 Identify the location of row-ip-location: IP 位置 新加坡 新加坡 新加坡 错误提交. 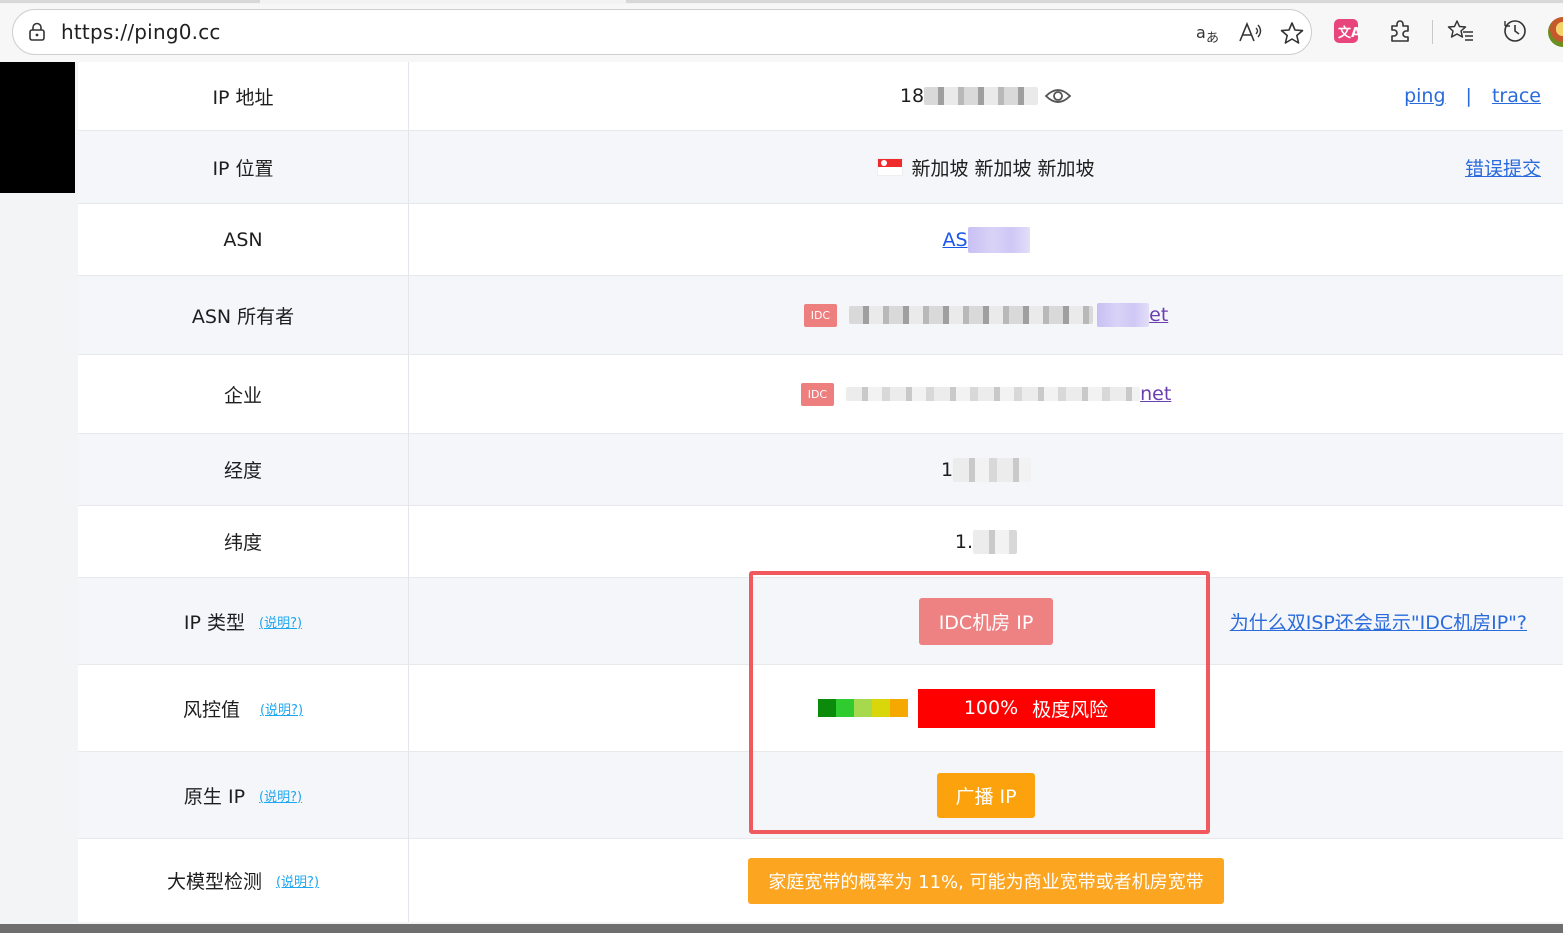
(820, 167).